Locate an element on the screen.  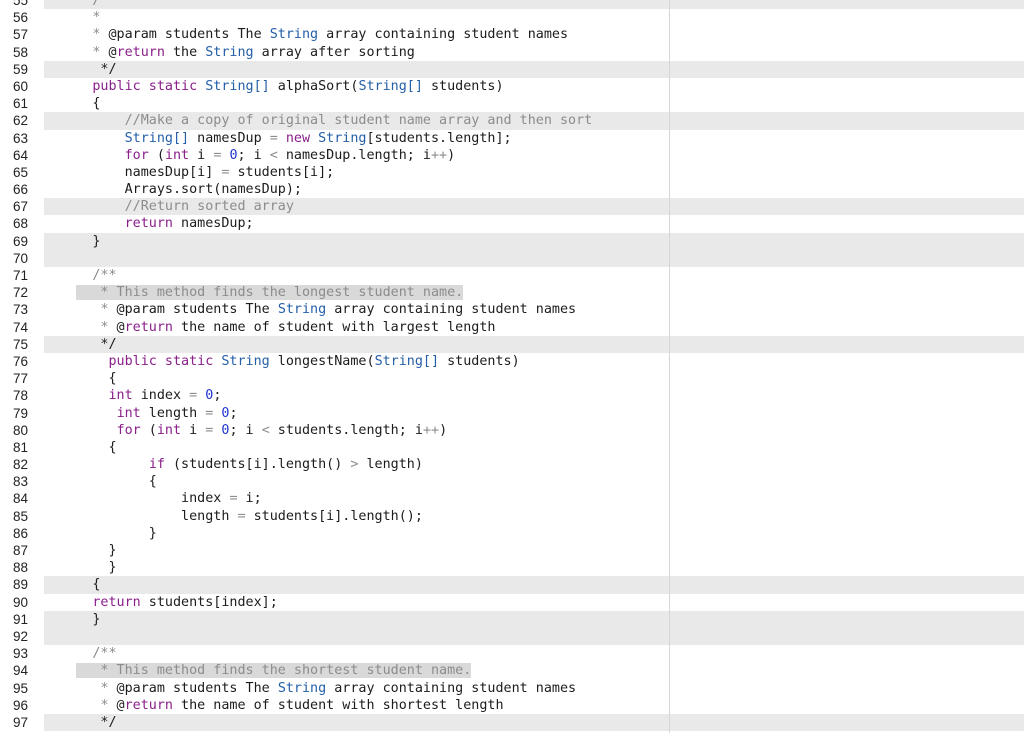
code-line: 65 namesDup[i] = students[i]; is located at coordinates (512, 172).